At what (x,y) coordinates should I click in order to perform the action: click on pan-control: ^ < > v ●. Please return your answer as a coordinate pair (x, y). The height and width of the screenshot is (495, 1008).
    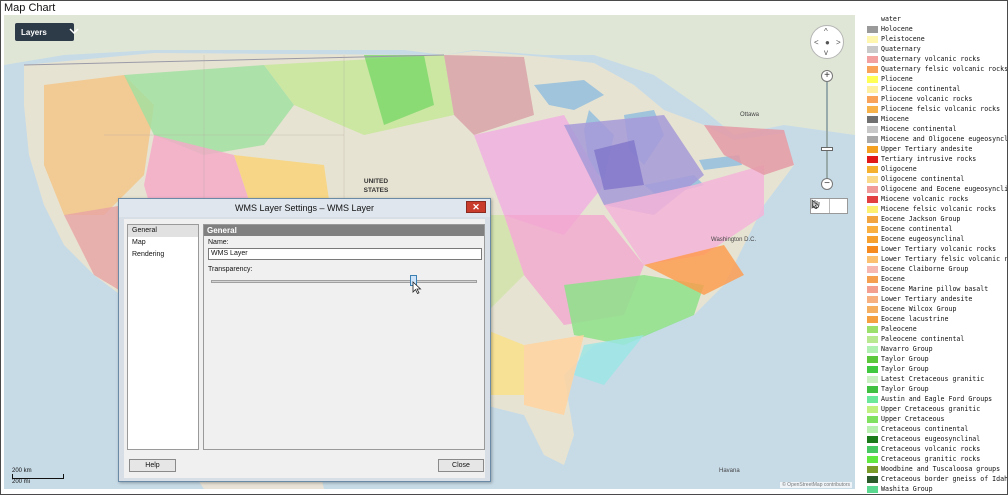
    Looking at the image, I should click on (827, 42).